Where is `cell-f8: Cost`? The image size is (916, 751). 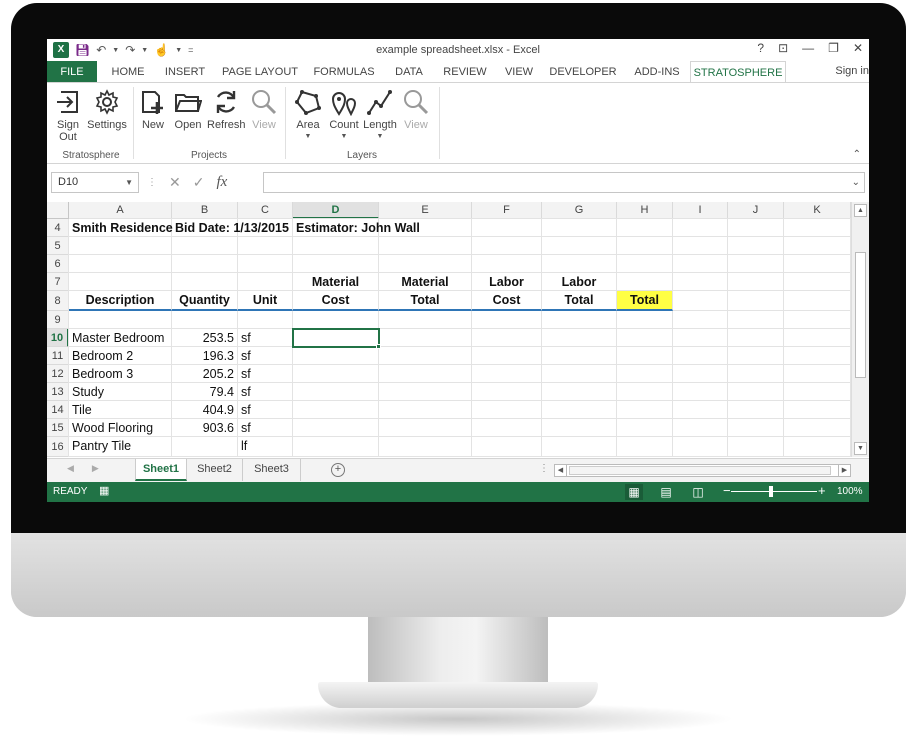 cell-f8: Cost is located at coordinates (507, 301).